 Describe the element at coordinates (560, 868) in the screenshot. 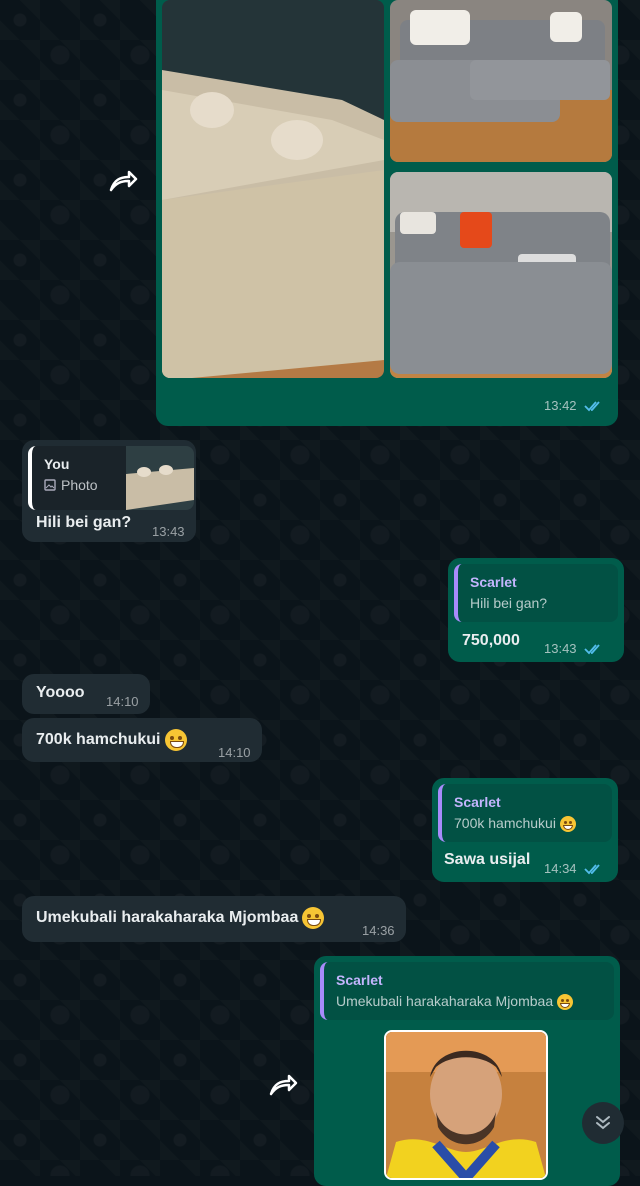

I see `message-timestamp: 14:34` at that location.